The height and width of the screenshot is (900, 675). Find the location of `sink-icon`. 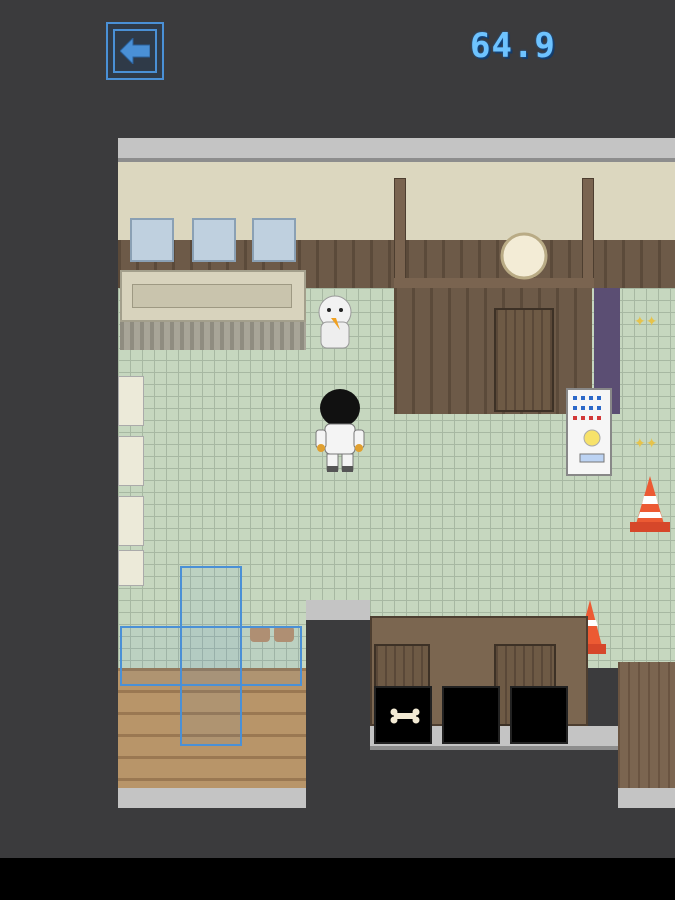

sink-icon is located at coordinates (212, 296).